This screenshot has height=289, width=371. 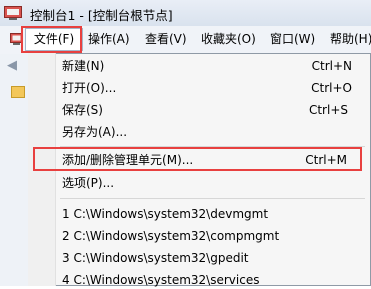 What do you see at coordinates (328, 110) in the screenshot?
I see `shortcut-save: Ctrl+S` at bounding box center [328, 110].